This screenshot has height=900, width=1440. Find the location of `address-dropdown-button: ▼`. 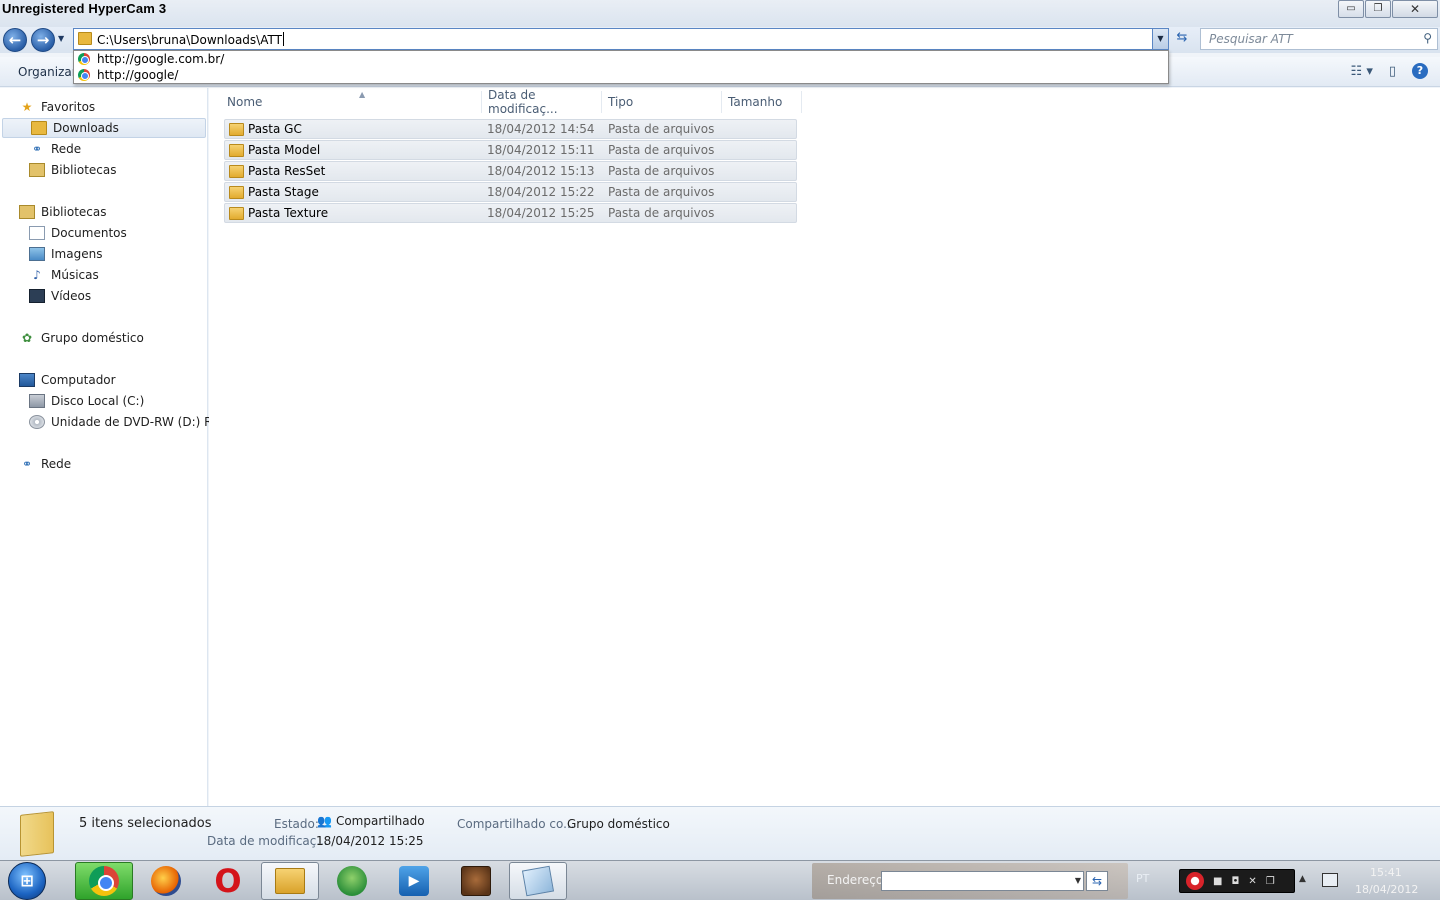

address-dropdown-button: ▼ is located at coordinates (1160, 39).